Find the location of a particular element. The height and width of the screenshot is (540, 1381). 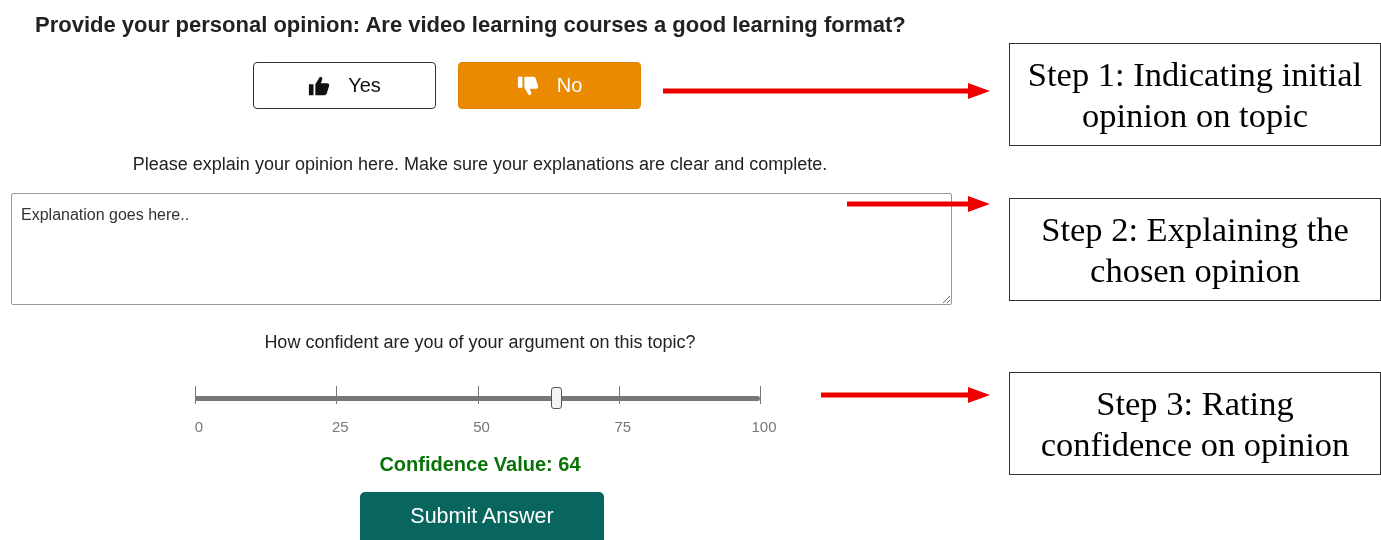

slider-track is located at coordinates (477, 398).